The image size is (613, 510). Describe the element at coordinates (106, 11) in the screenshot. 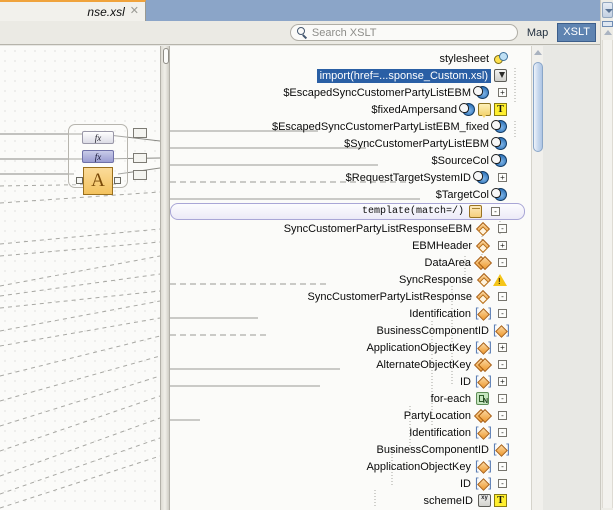

I see `editor-tab-label: nse.xsl` at that location.